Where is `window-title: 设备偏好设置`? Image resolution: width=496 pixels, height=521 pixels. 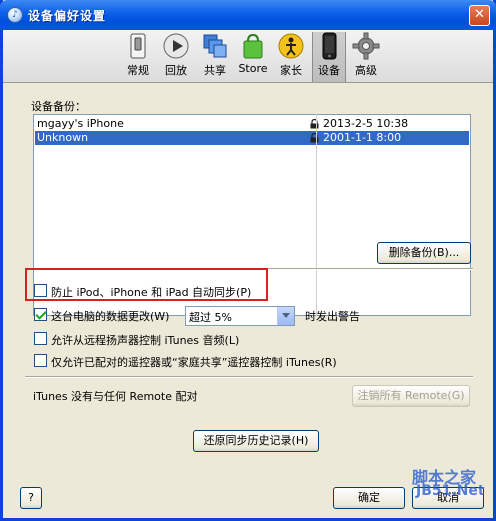 window-title: 设备偏好设置 is located at coordinates (67, 16).